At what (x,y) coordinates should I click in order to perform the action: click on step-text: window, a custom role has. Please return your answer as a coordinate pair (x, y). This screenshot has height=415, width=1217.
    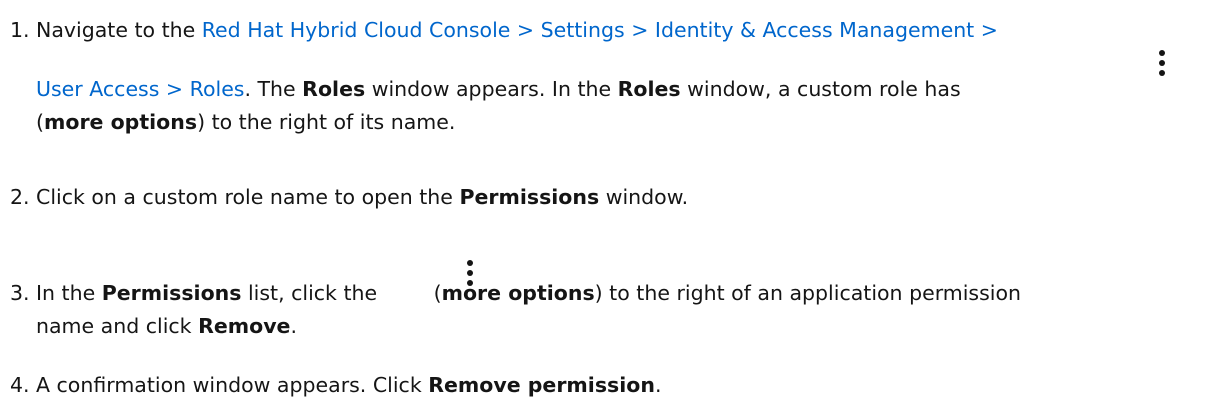
    Looking at the image, I should click on (820, 89).